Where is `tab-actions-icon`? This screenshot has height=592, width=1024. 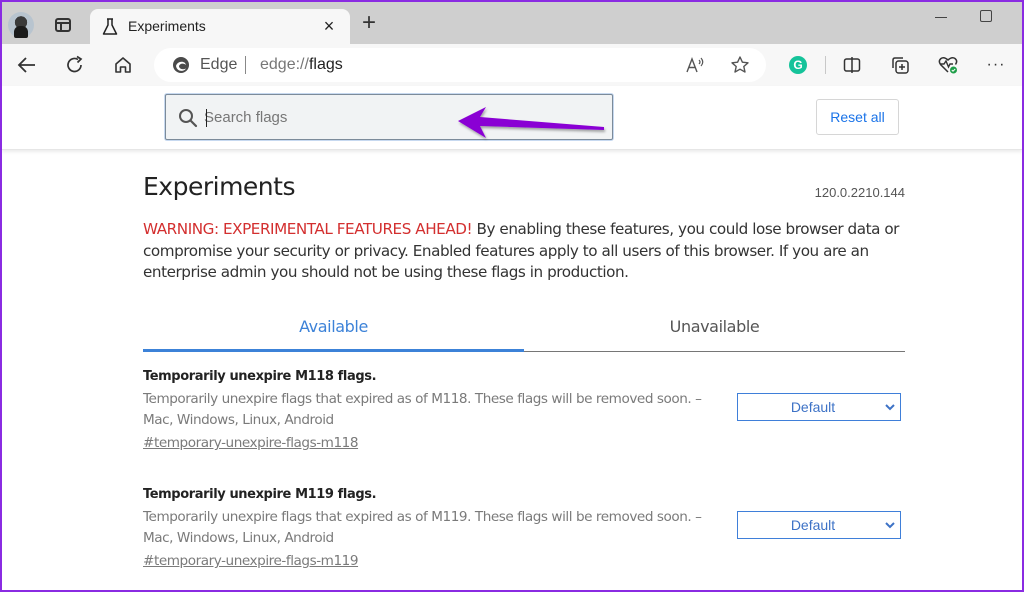
tab-actions-icon is located at coordinates (63, 25).